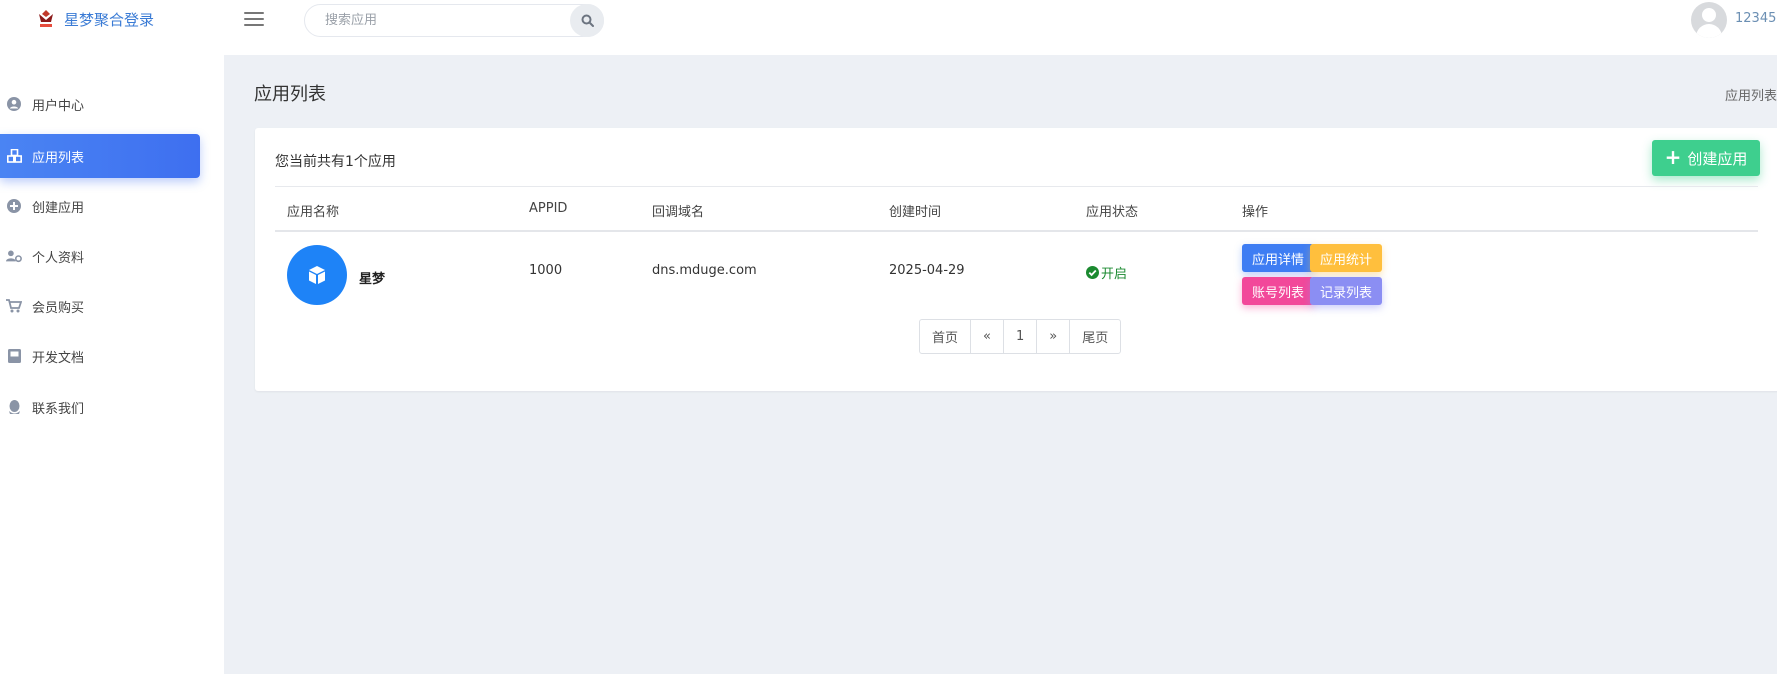 The width and height of the screenshot is (1777, 674). What do you see at coordinates (704, 270) in the screenshot?
I see `app-callback-domain: dns.mduge.com` at bounding box center [704, 270].